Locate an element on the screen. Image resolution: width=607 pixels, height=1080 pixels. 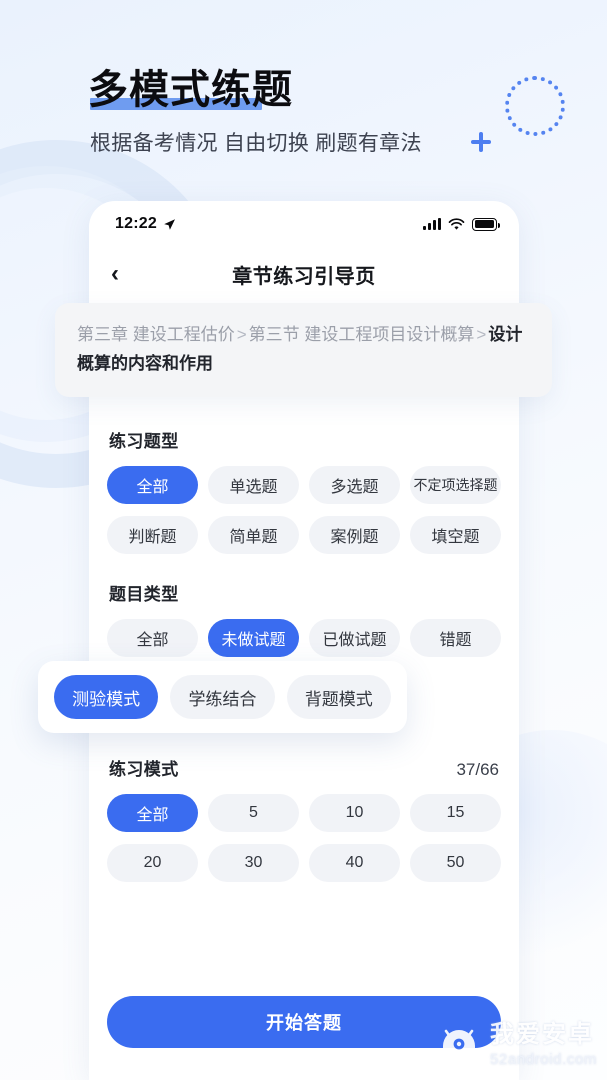
dotted-circle-icon is located at coordinates (535, 106).